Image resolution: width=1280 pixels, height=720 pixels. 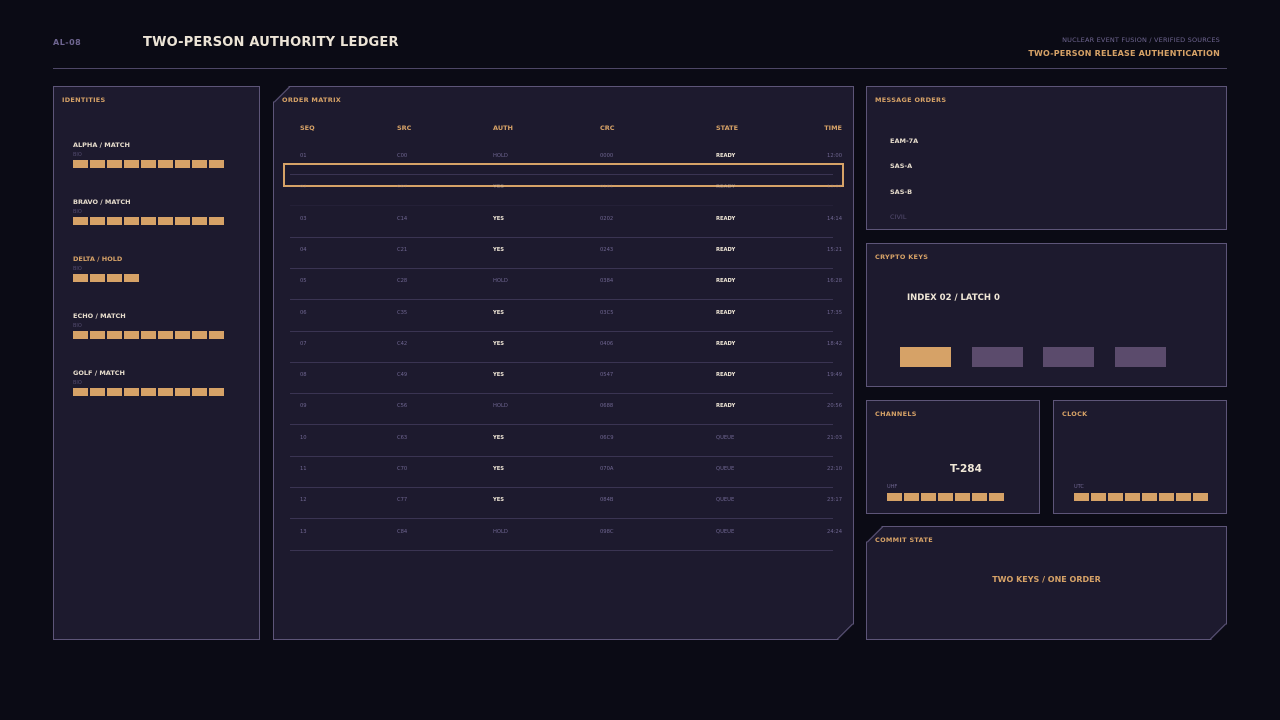 I want to click on column-header-crc: CRC, so click(x=607, y=128).